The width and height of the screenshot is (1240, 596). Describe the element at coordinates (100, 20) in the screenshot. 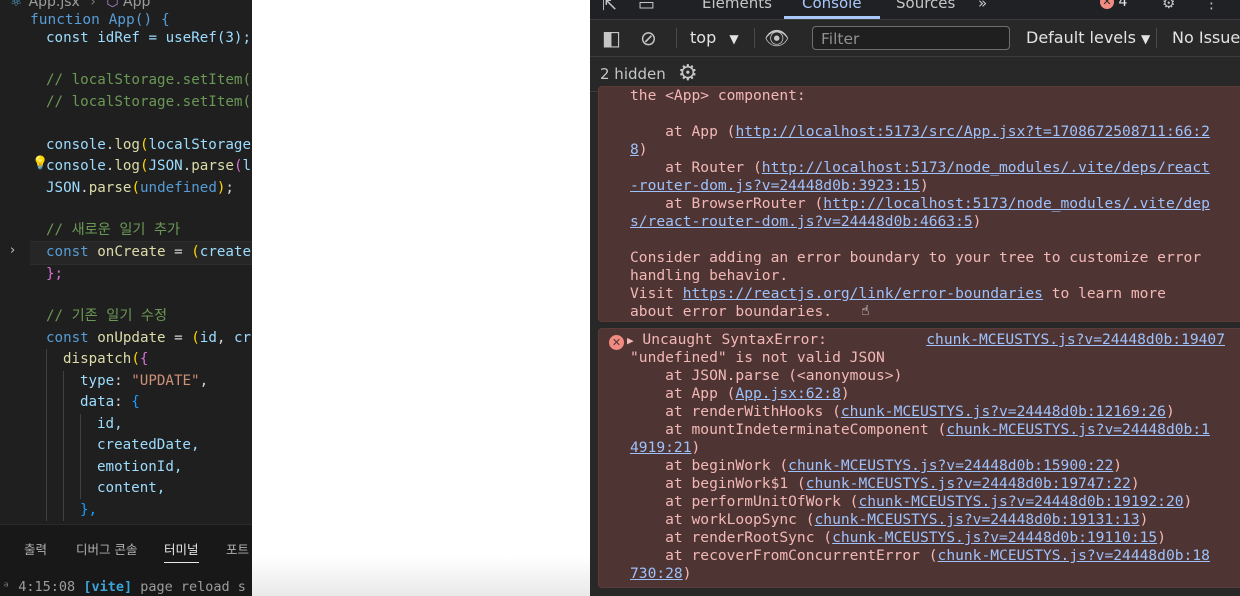

I see `sticky-scroll-header: function App() {` at that location.